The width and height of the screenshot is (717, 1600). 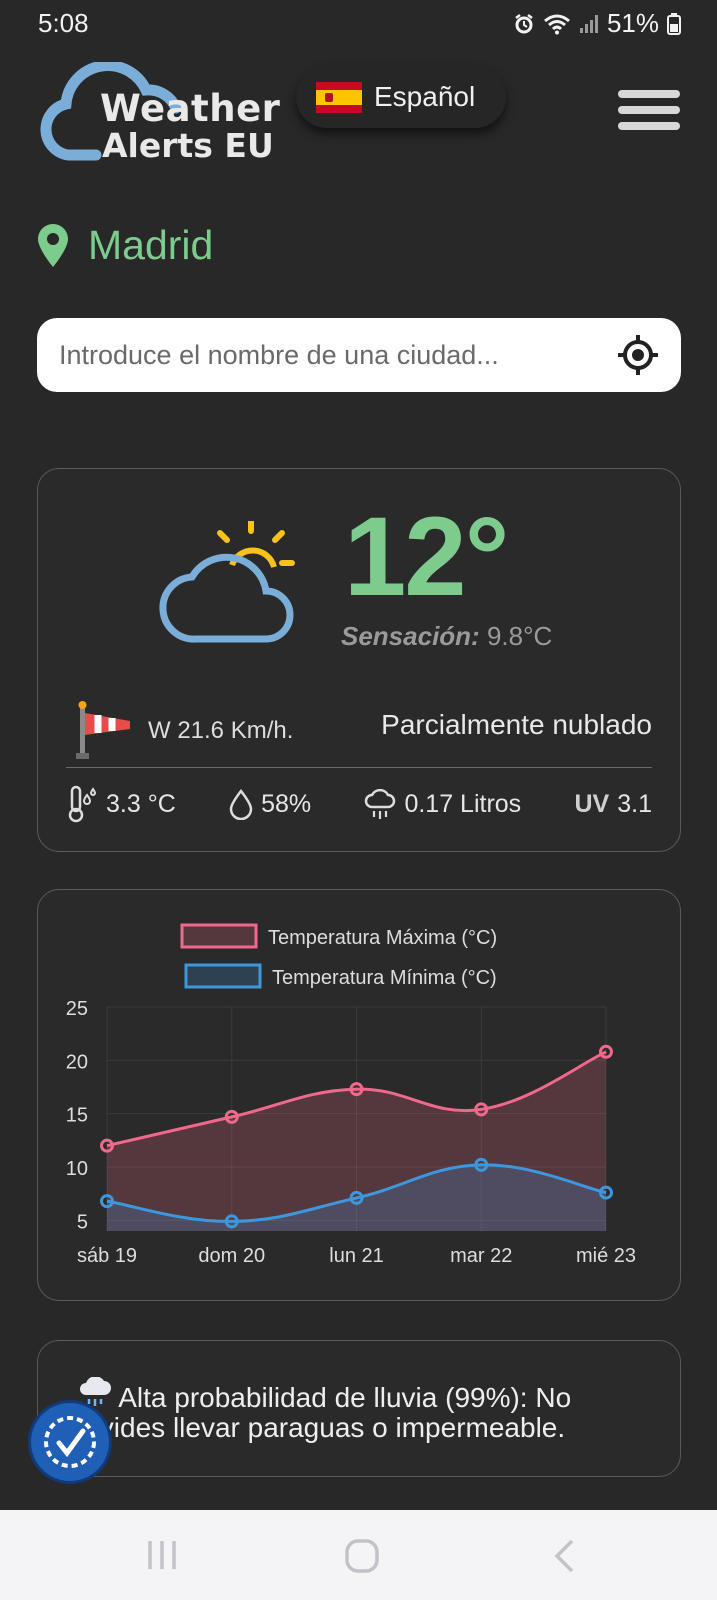 What do you see at coordinates (190, 108) in the screenshot?
I see `logo-text-line1: Weather` at bounding box center [190, 108].